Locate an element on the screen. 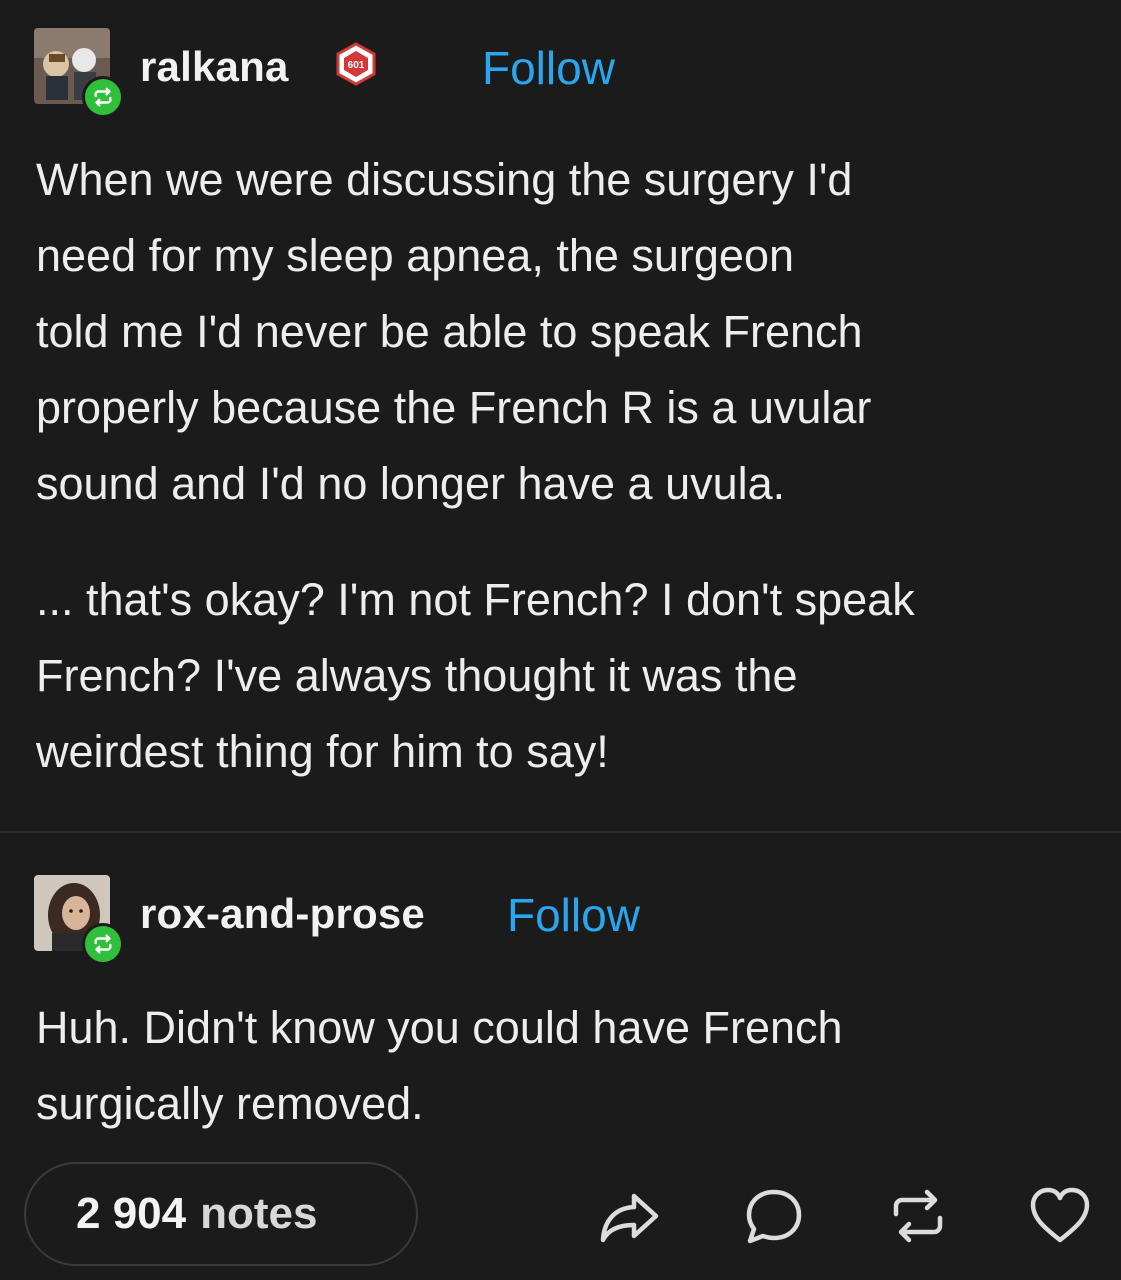 The height and width of the screenshot is (1280, 1121). d20-badge-icon: 601 is located at coordinates (356, 64).